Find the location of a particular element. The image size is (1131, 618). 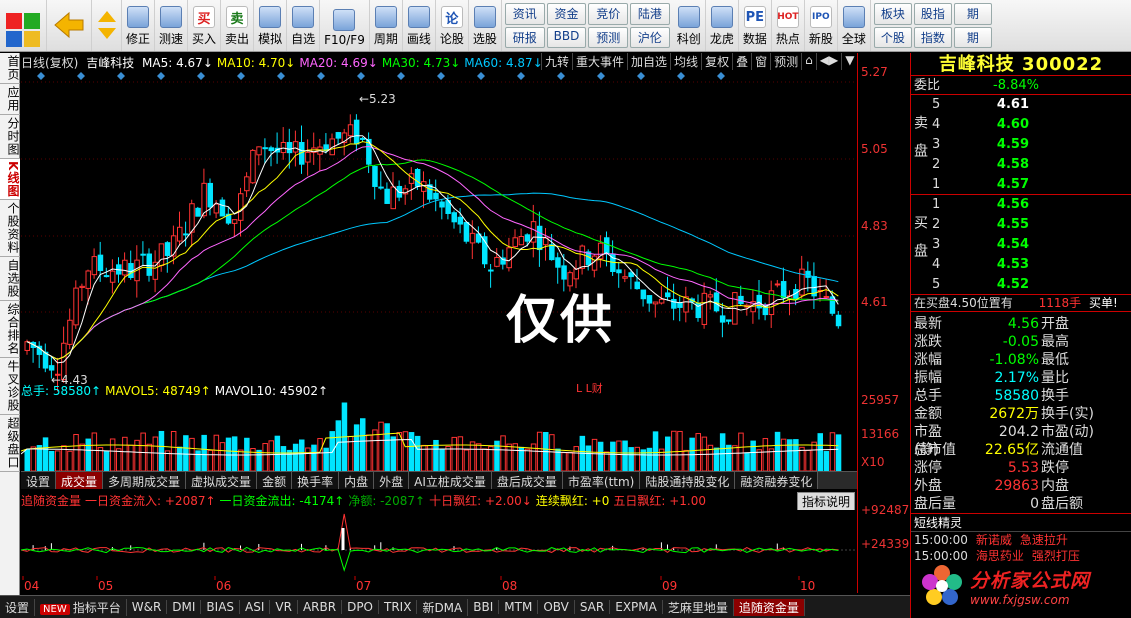

toolbar-small-沪伦: 沪伦 is located at coordinates (650, 37).